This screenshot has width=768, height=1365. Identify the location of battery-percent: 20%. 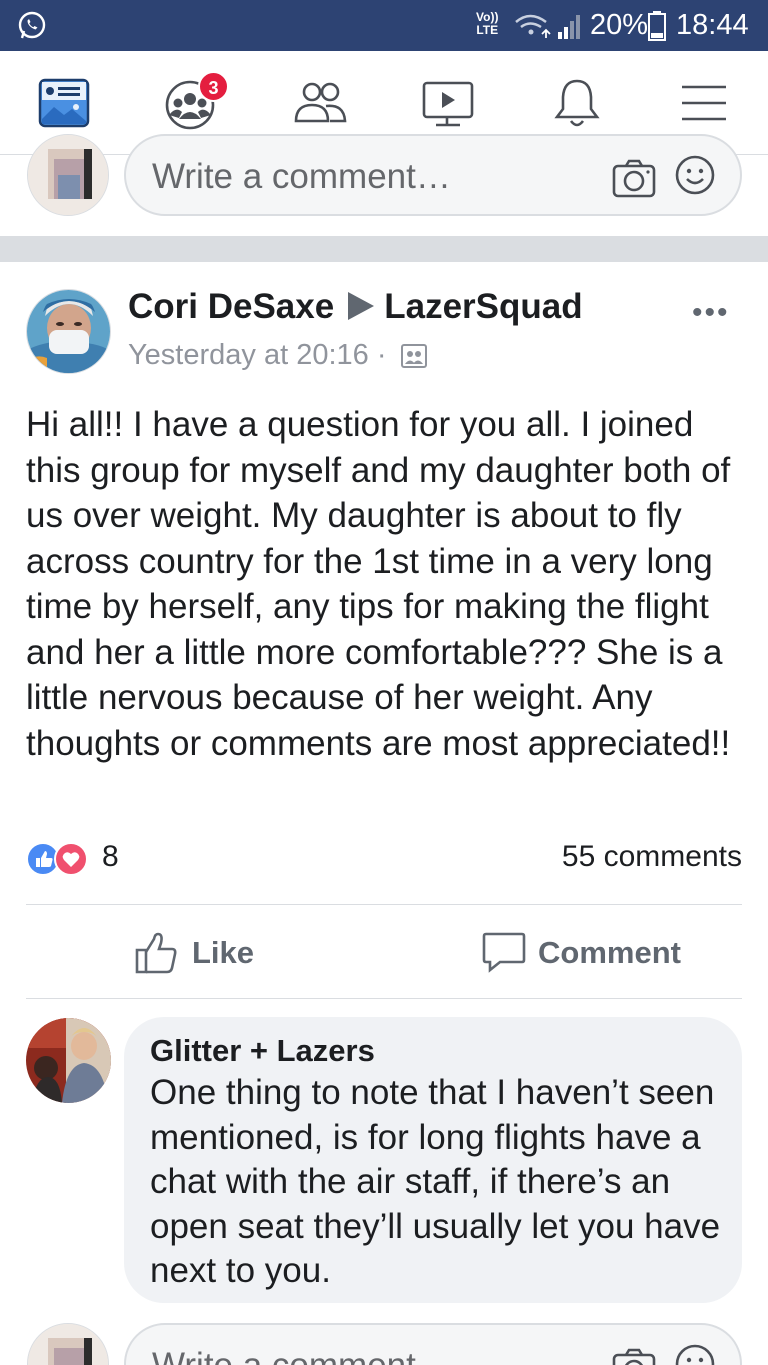
(619, 25).